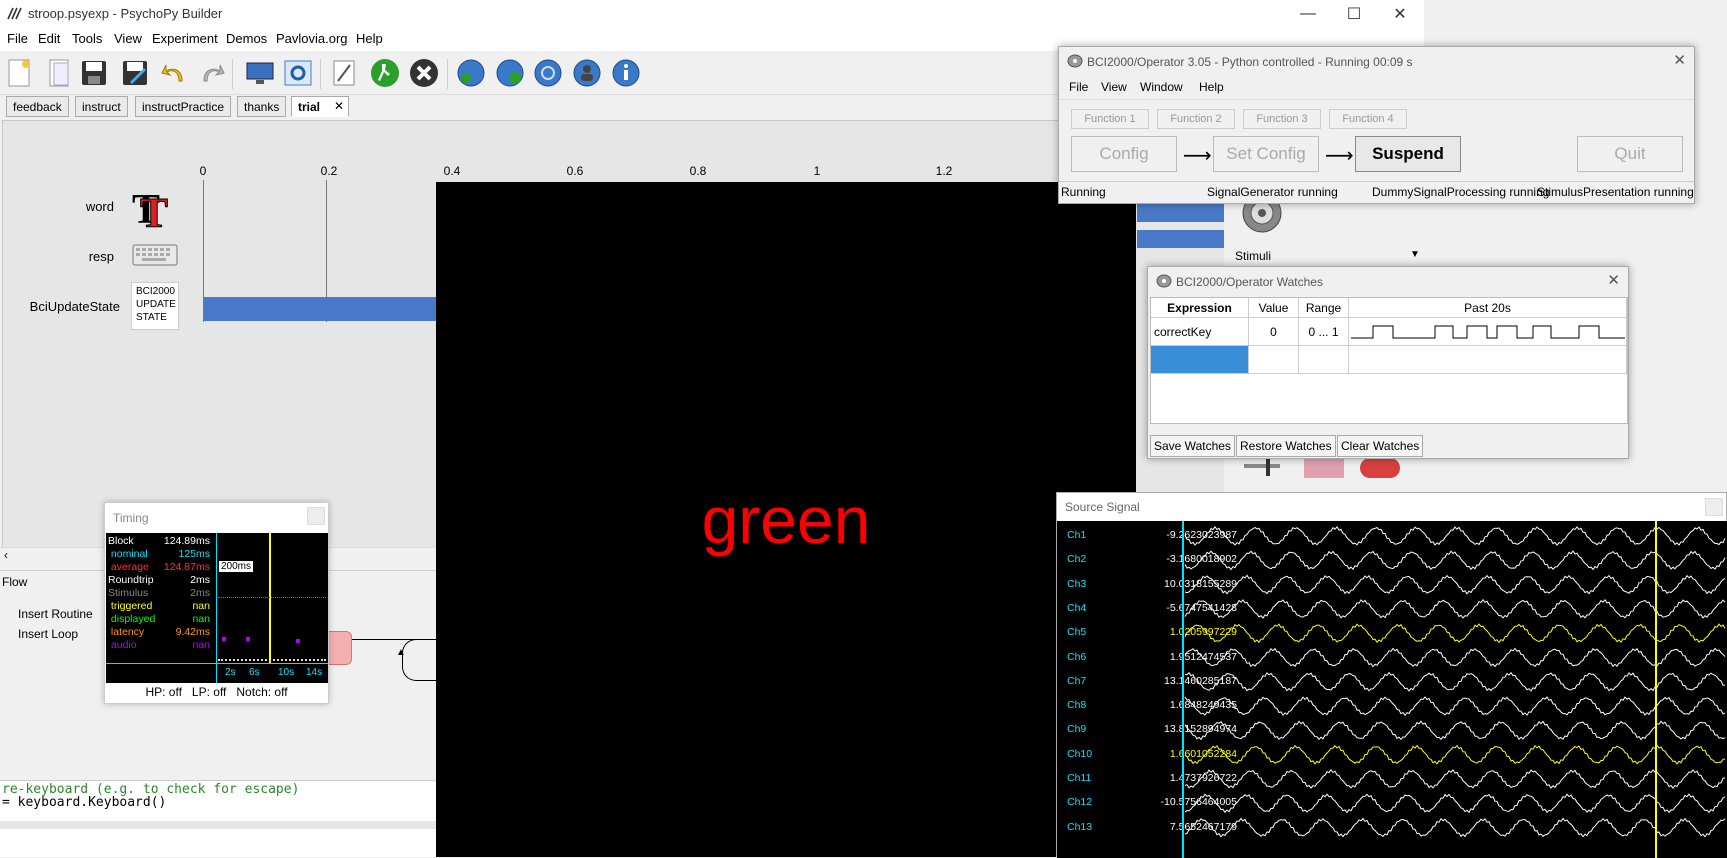  What do you see at coordinates (1274, 308) in the screenshot?
I see `header-value: Value` at bounding box center [1274, 308].